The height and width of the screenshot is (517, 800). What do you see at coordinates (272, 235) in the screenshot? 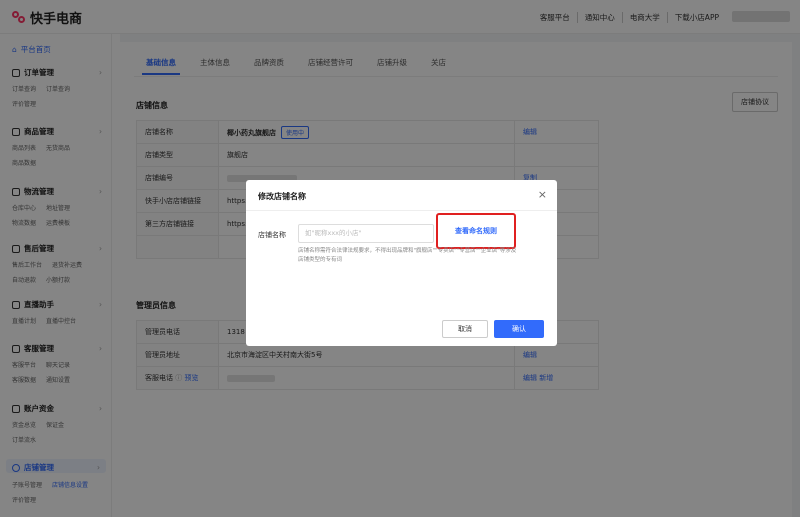
I see `store-name-label: 店铺名称` at bounding box center [272, 235].